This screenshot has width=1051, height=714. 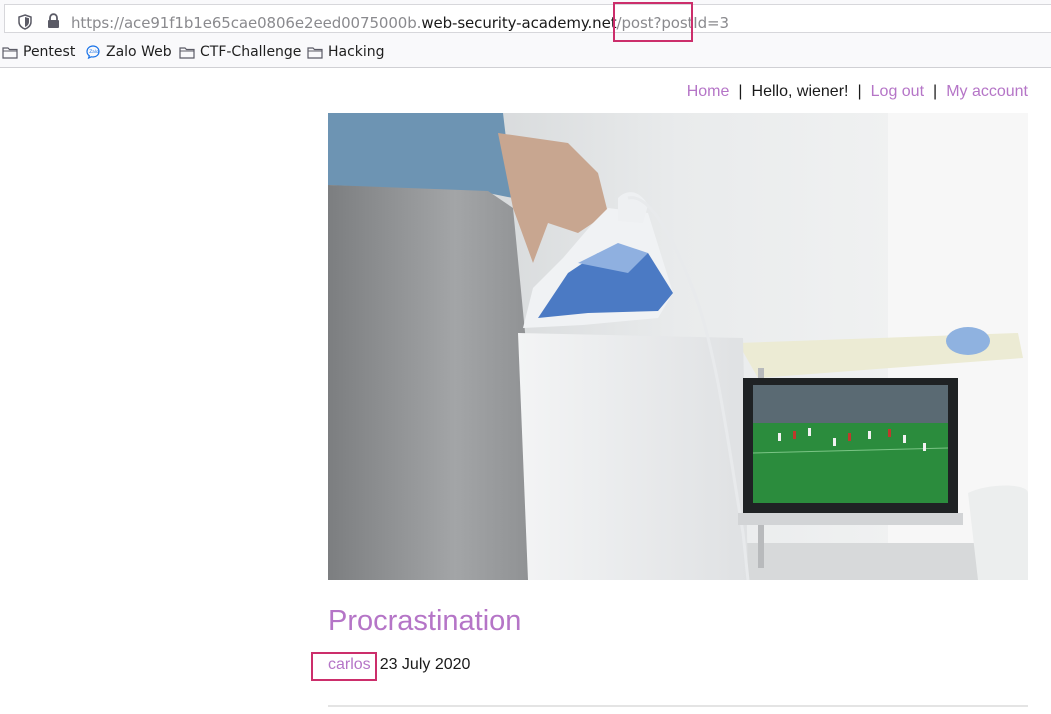 What do you see at coordinates (519, 23) in the screenshot?
I see `url-host: web-security-academy.net` at bounding box center [519, 23].